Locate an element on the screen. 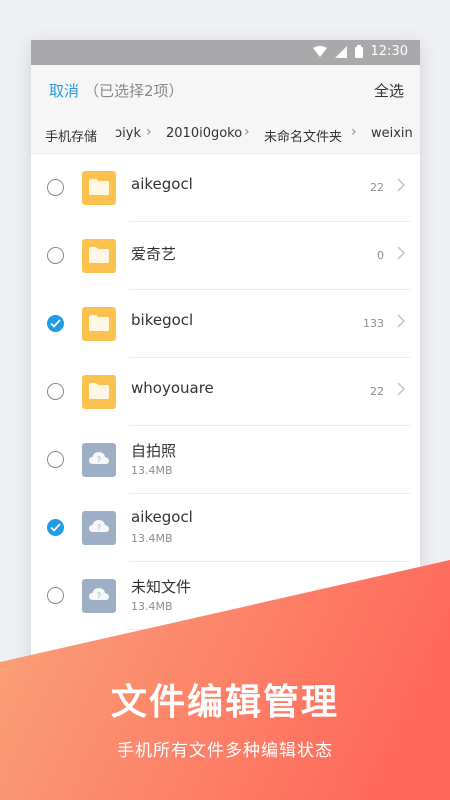 Image resolution: width=450 pixels, height=800 pixels. file-name: 爱奇艺 is located at coordinates (154, 254).